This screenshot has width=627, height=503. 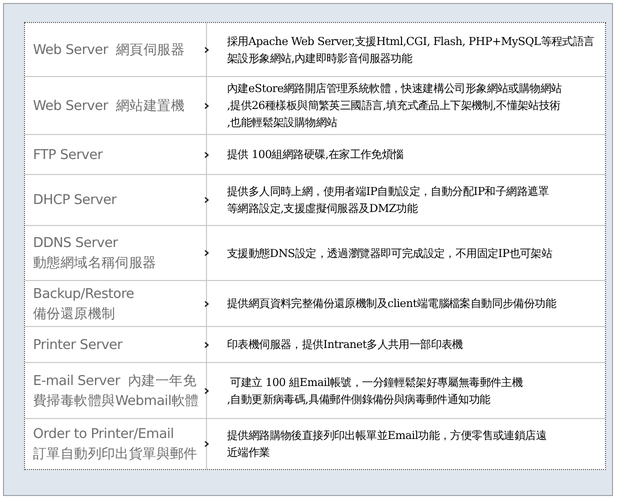 What do you see at coordinates (386, 444) in the screenshot?
I see `feature-description: 提供網路購物後直接列印出帳單並Email功能，方便零售或連鎖店遠 近端作業` at bounding box center [386, 444].